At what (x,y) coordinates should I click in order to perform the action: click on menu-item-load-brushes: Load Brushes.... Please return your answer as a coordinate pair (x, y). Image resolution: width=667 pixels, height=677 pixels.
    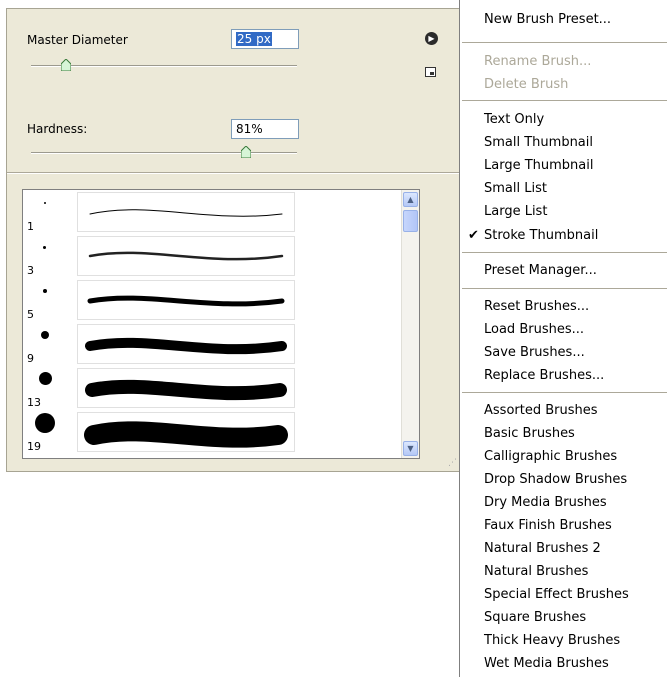
    Looking at the image, I should click on (534, 329).